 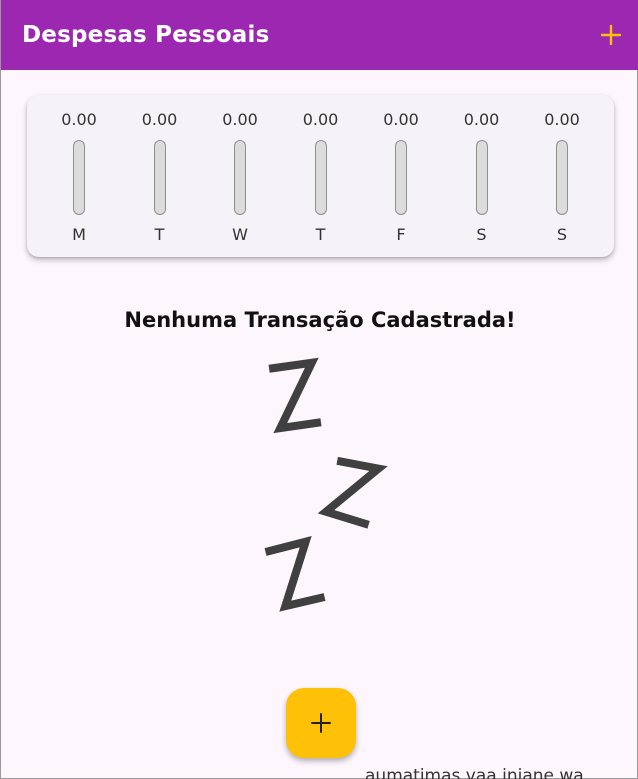 I want to click on chart-bar-column: 0.00 W, so click(x=240, y=176).